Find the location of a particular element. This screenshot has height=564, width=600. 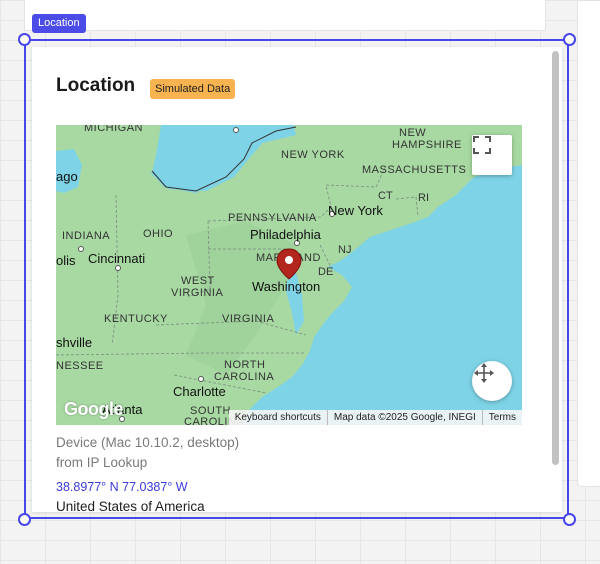

resize-handle-top-left is located at coordinates (24, 39).